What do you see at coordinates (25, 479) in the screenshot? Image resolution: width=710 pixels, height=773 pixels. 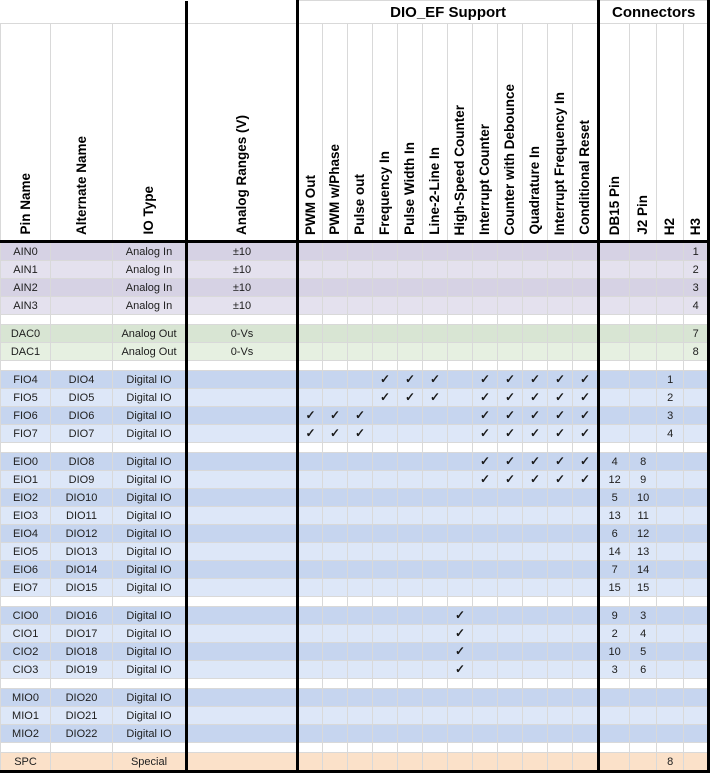 I see `cell-pin-name: EIO1` at bounding box center [25, 479].